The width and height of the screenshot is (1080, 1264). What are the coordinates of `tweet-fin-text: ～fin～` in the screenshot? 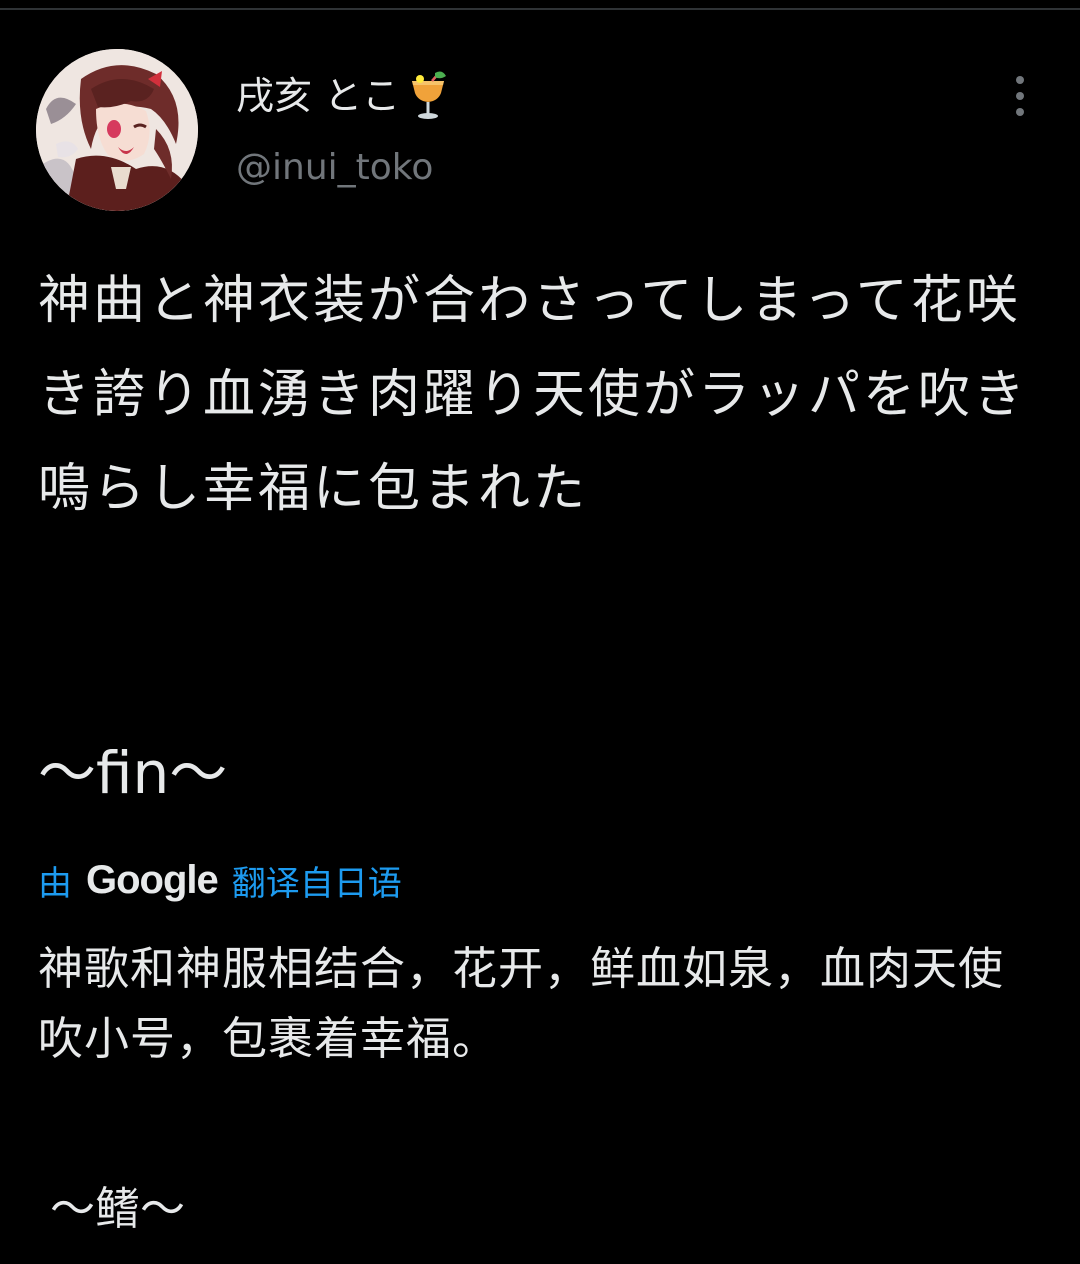 It's located at (133, 773).